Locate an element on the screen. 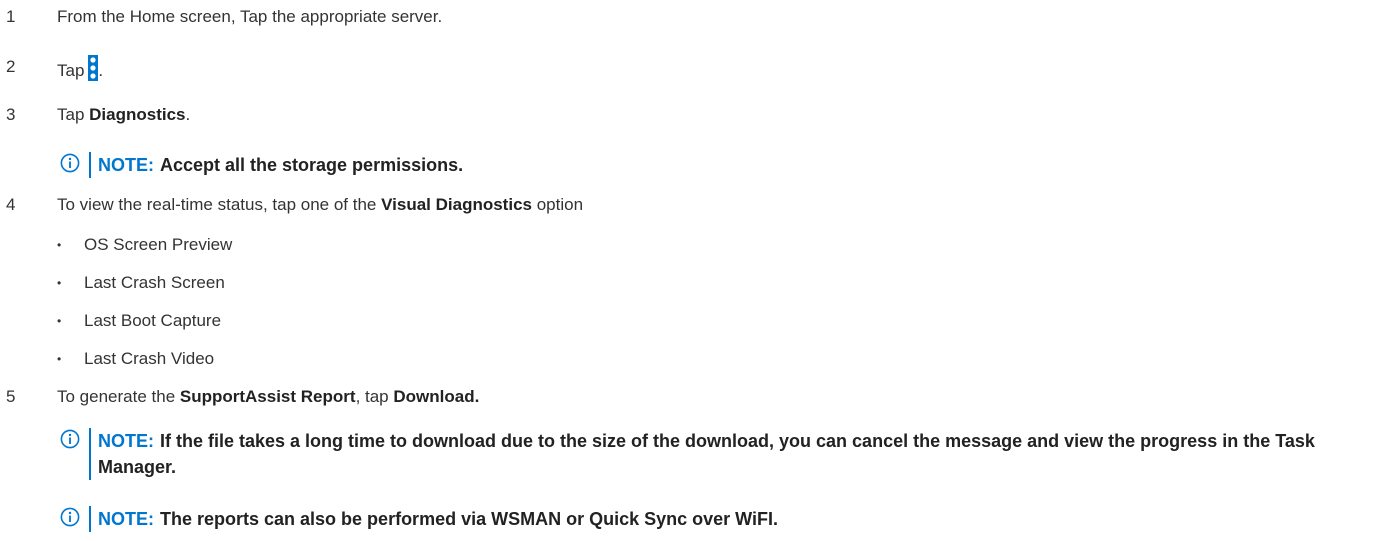 The width and height of the screenshot is (1390, 541). list-item-text: Last Boot Capture is located at coordinates (153, 320).